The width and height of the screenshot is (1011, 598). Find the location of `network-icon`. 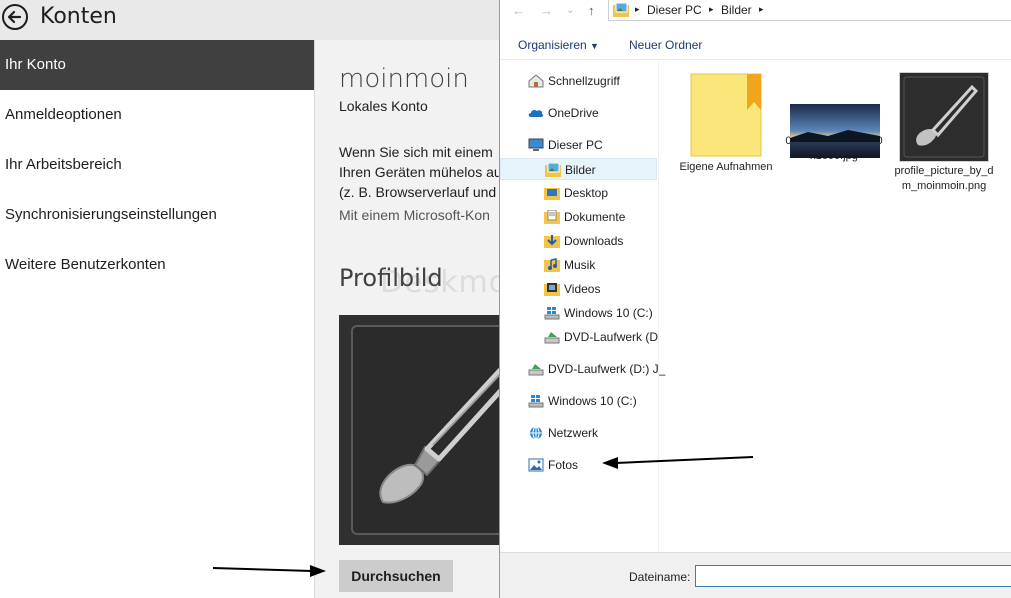

network-icon is located at coordinates (536, 433).